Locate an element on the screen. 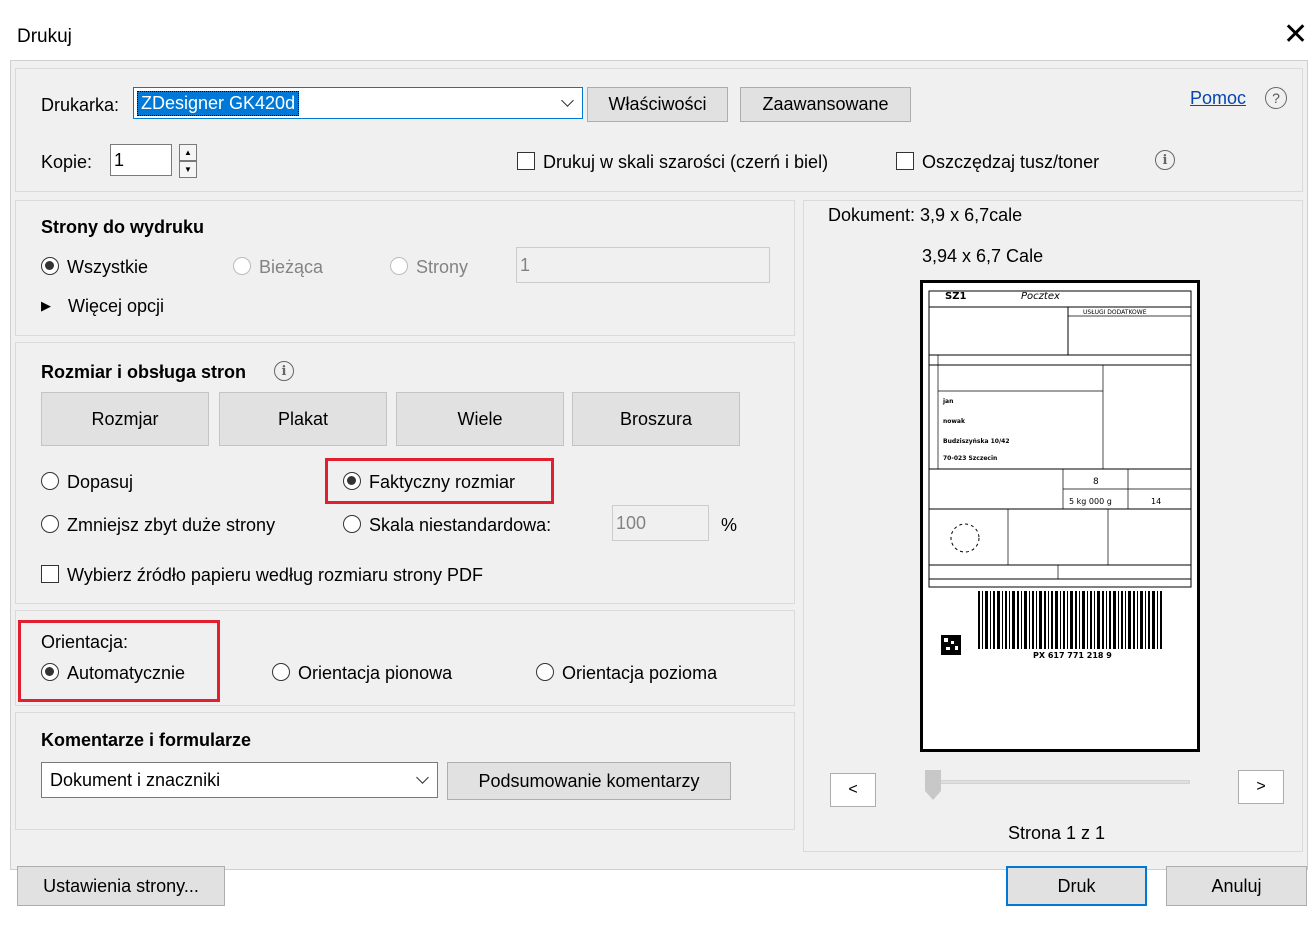 The height and width of the screenshot is (926, 1313). copies-down-button: ▼ is located at coordinates (188, 169).